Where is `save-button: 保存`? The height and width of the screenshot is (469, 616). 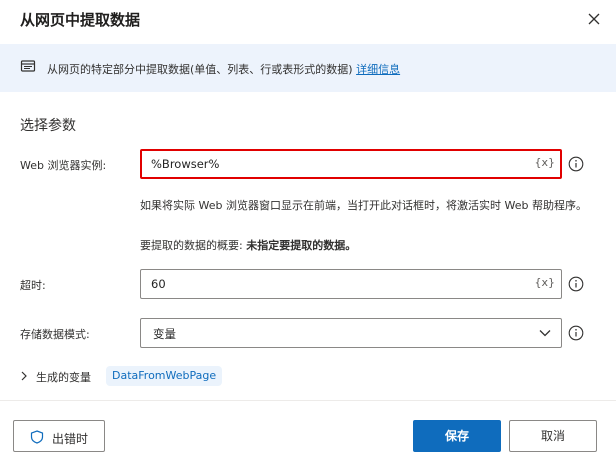 save-button: 保存 is located at coordinates (457, 436).